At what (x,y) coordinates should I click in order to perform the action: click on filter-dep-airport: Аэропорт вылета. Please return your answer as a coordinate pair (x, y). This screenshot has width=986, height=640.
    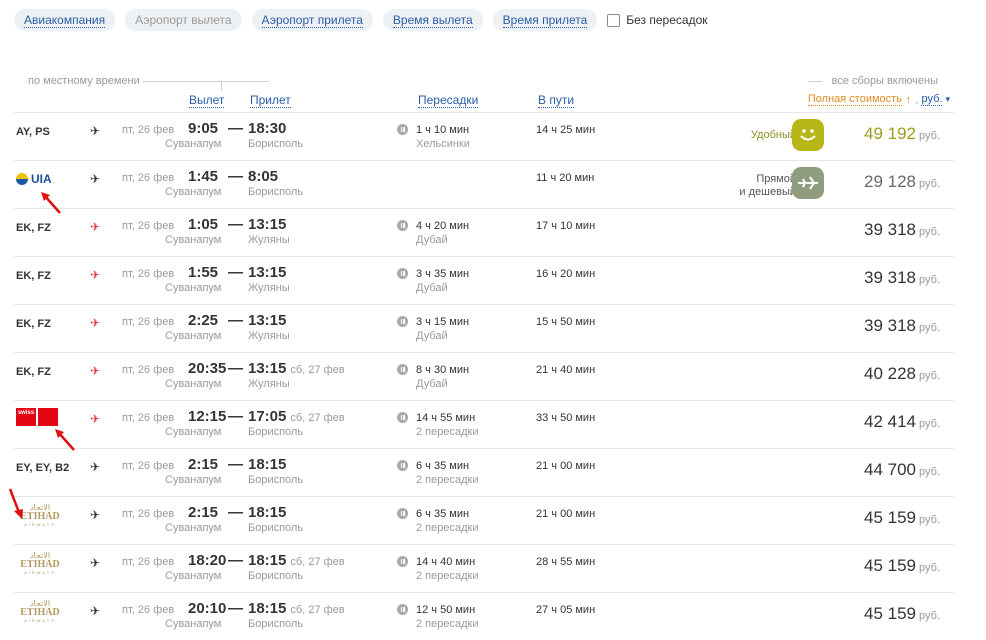
    Looking at the image, I should click on (183, 20).